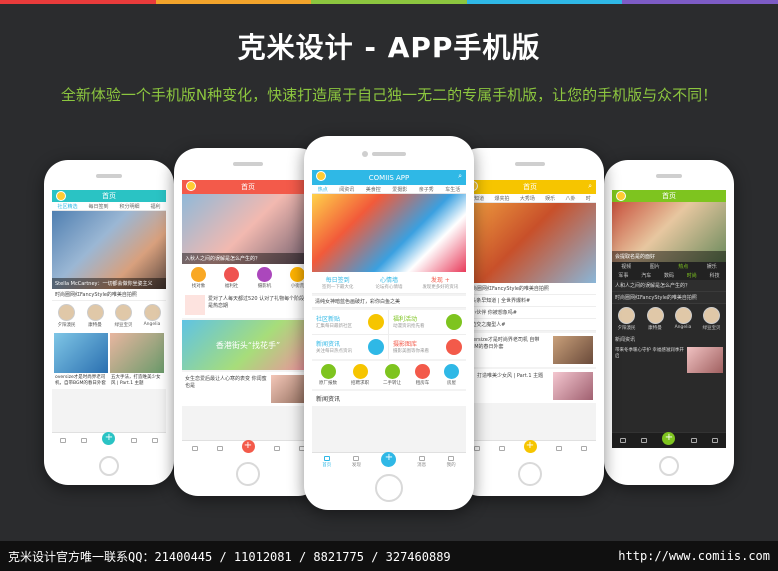 This screenshot has height=571, width=778. What do you see at coordinates (530, 386) in the screenshot?
I see `post-card: 法，打造唯美少女风 | Part.1 主题` at bounding box center [530, 386].